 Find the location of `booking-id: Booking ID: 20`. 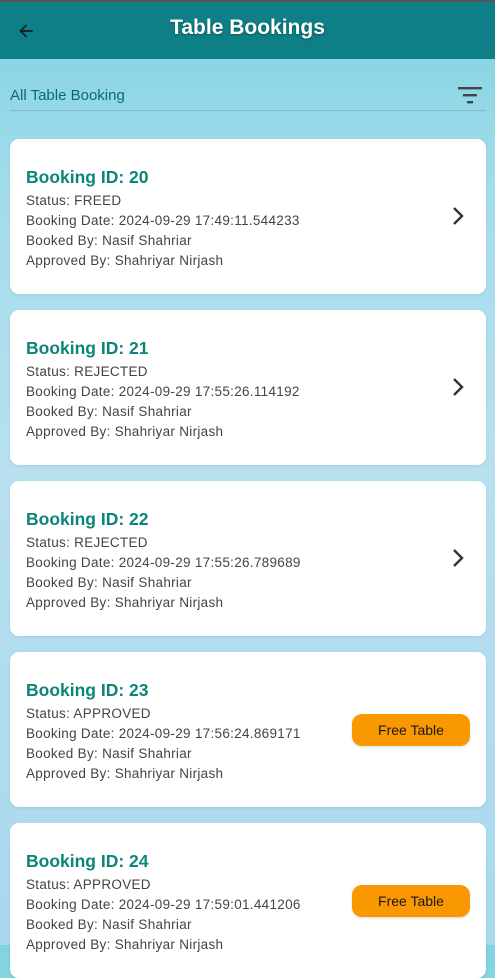

booking-id: Booking ID: 20 is located at coordinates (87, 177).